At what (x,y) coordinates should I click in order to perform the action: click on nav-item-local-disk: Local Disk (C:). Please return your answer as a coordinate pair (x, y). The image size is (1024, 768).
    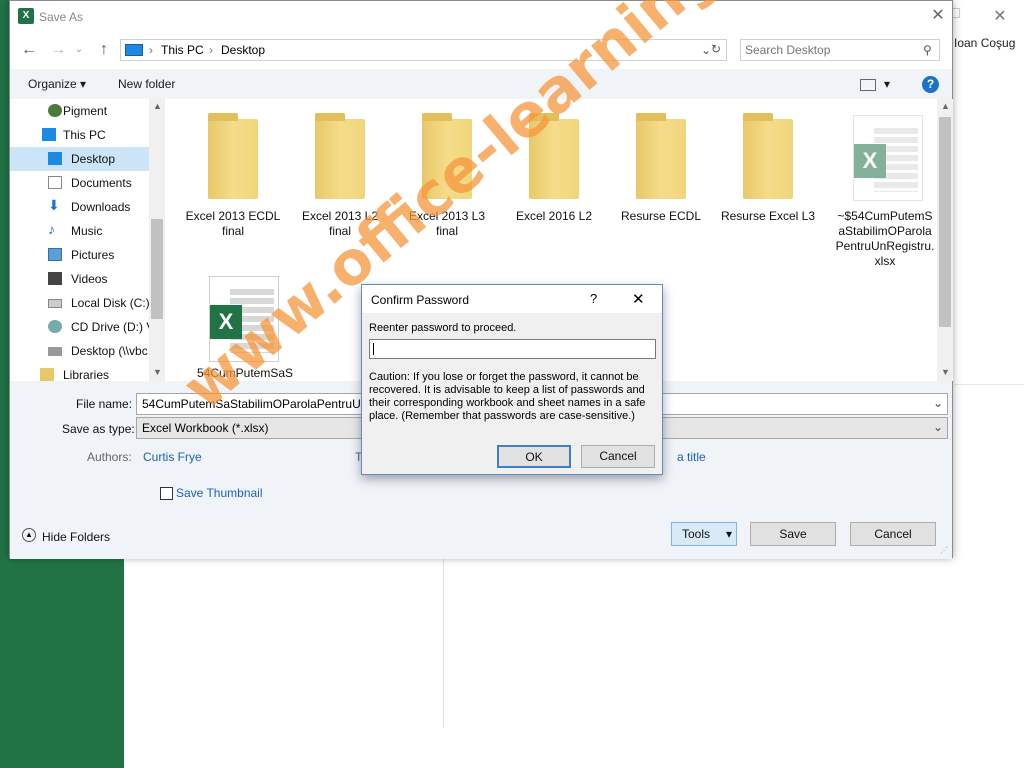
    Looking at the image, I should click on (83, 303).